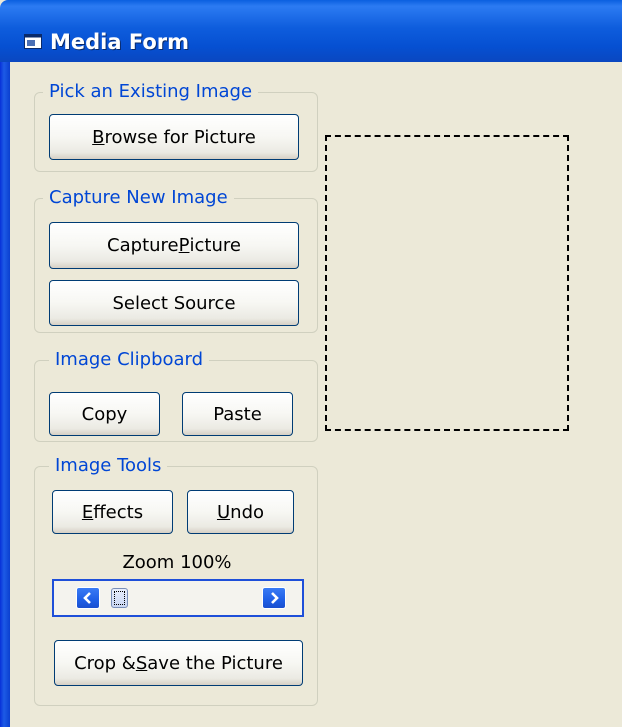 This screenshot has height=727, width=622. Describe the element at coordinates (112, 512) in the screenshot. I see `effects-button: Effects` at that location.